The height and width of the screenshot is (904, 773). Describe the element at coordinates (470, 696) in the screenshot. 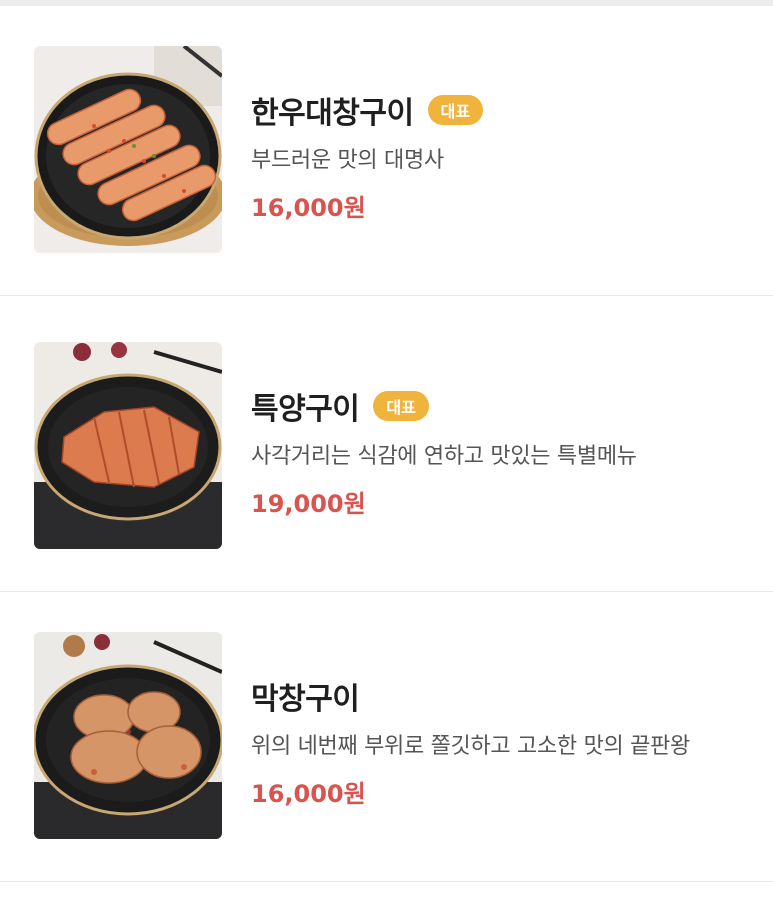

I see `title-row: 막창구이` at that location.